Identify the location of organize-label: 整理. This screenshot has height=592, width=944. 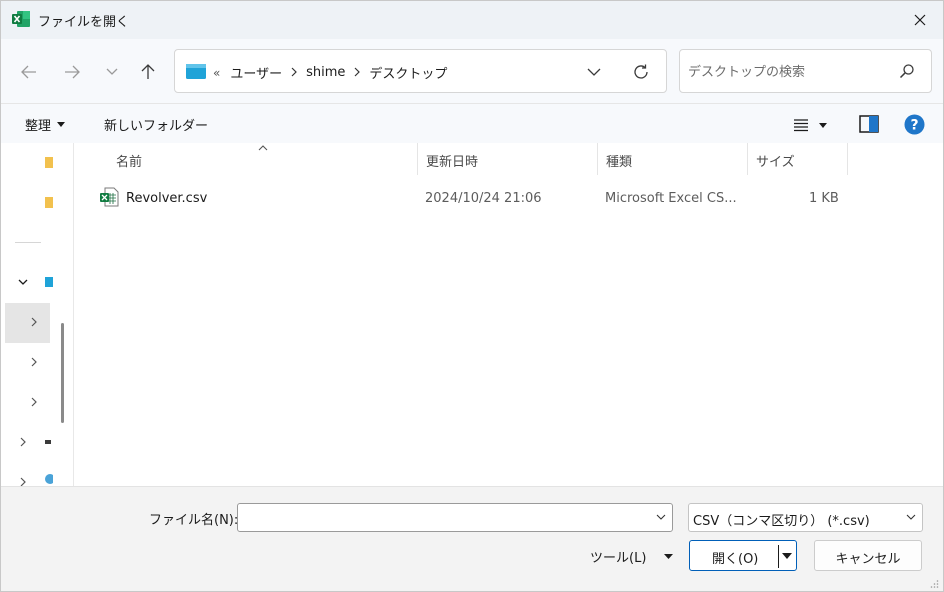
(38, 126).